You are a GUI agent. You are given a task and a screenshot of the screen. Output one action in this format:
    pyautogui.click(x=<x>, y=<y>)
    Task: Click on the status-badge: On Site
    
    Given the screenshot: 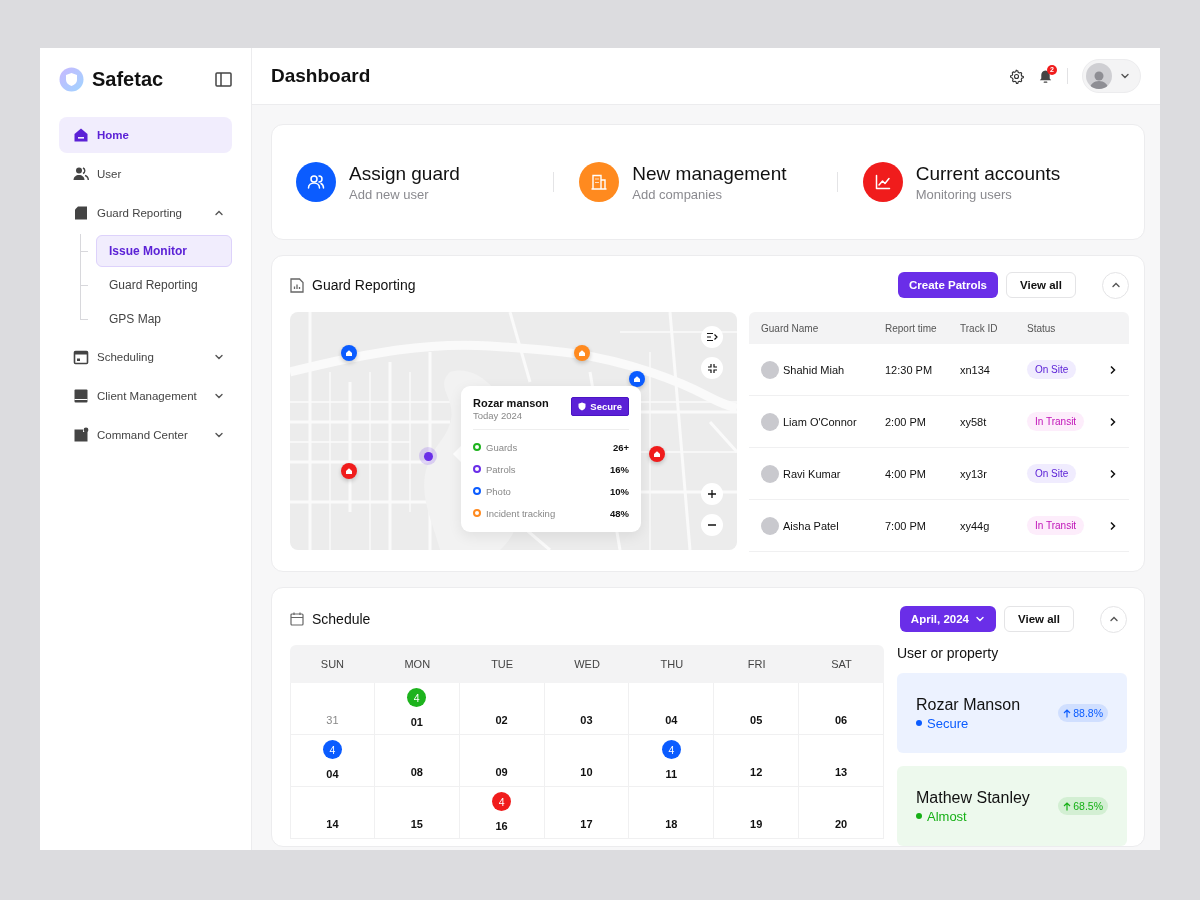 What is the action you would take?
    pyautogui.click(x=1052, y=369)
    